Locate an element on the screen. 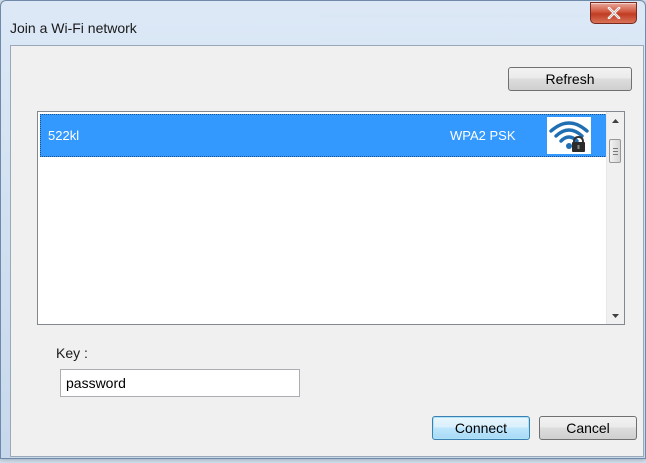 This screenshot has width=646, height=463. wifi-lock-icon is located at coordinates (569, 135).